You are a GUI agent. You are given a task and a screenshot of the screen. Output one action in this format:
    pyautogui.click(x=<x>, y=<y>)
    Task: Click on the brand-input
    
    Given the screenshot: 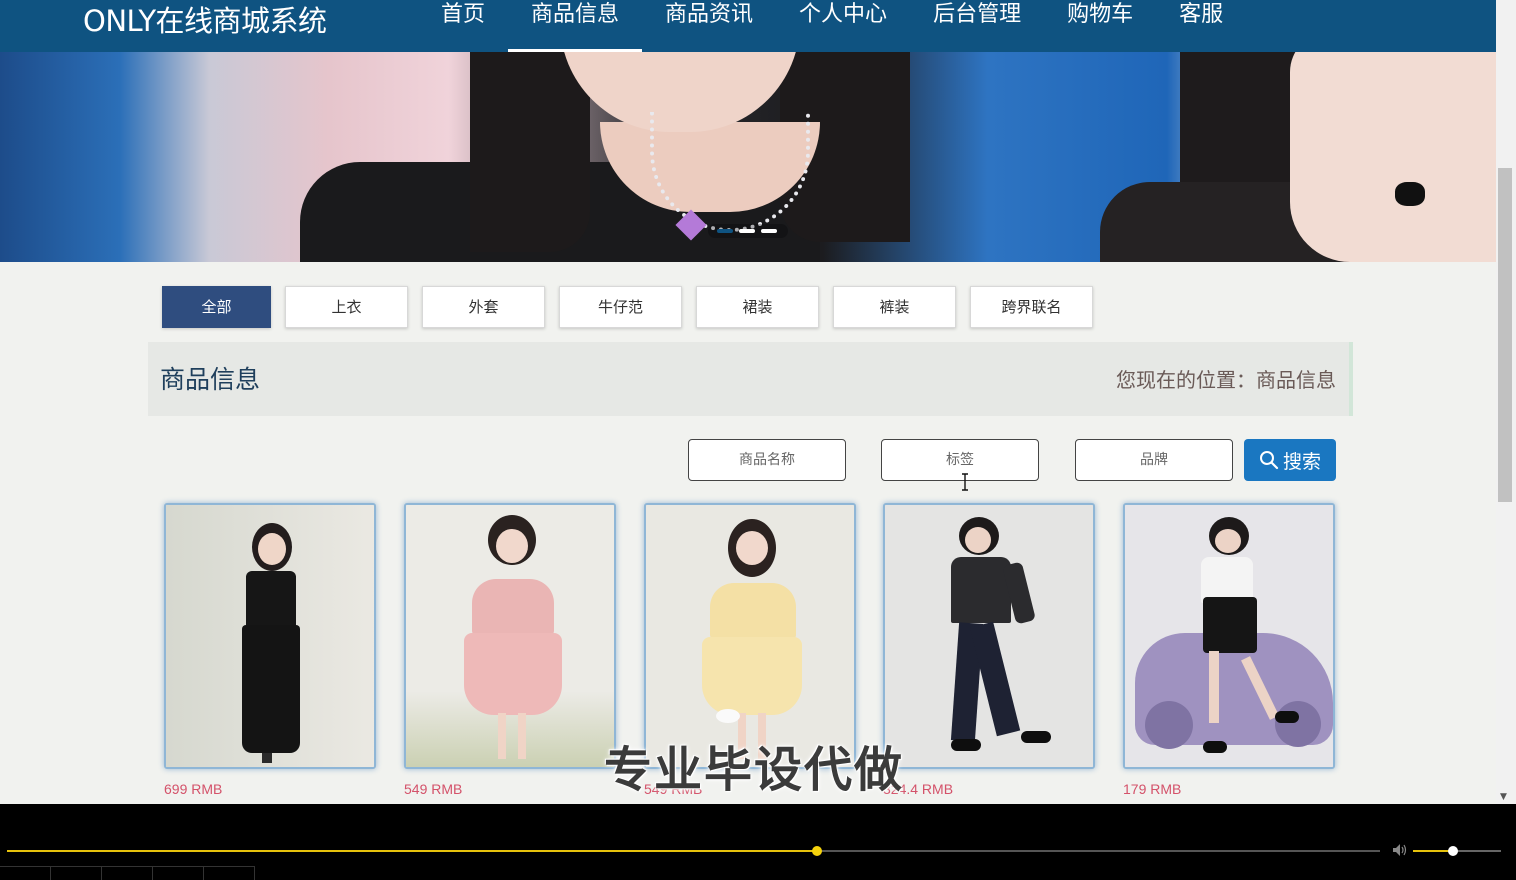 What is the action you would take?
    pyautogui.click(x=1154, y=460)
    